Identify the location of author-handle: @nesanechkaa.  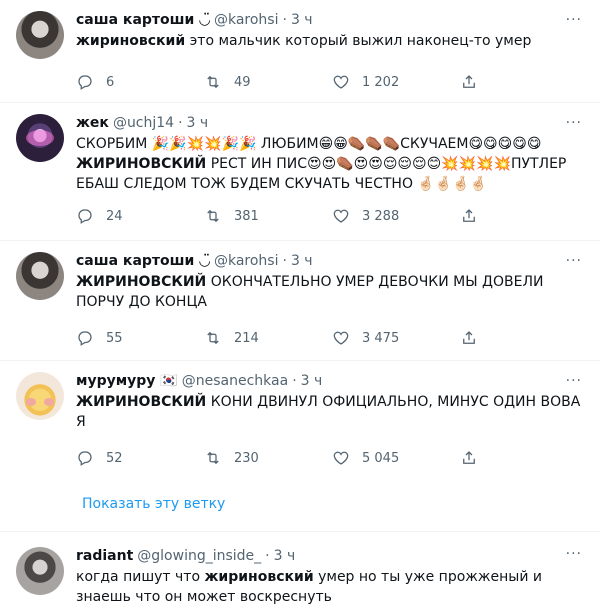
(235, 381).